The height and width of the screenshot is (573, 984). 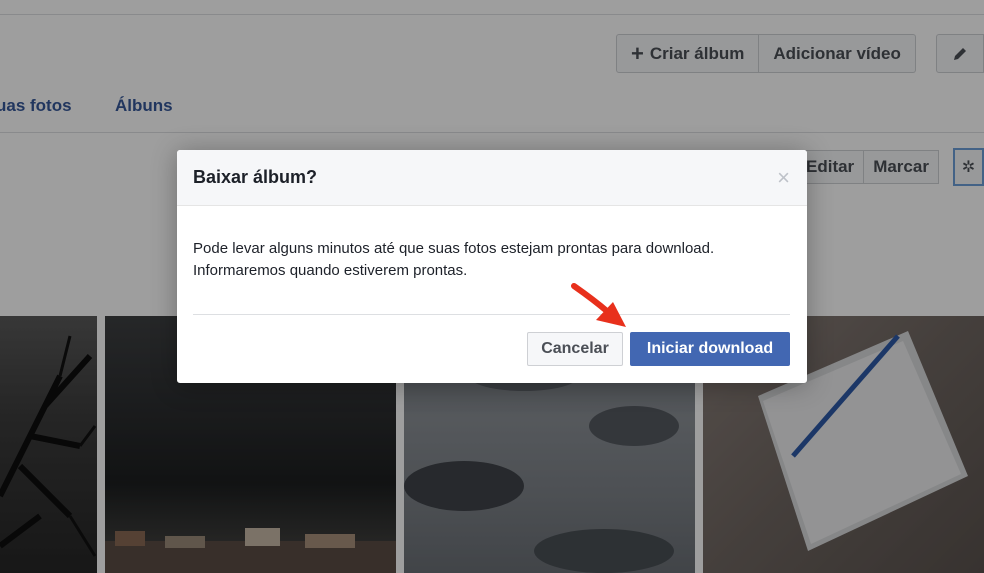 What do you see at coordinates (492, 178) in the screenshot?
I see `dialog-header: Baixar álbum? ×` at bounding box center [492, 178].